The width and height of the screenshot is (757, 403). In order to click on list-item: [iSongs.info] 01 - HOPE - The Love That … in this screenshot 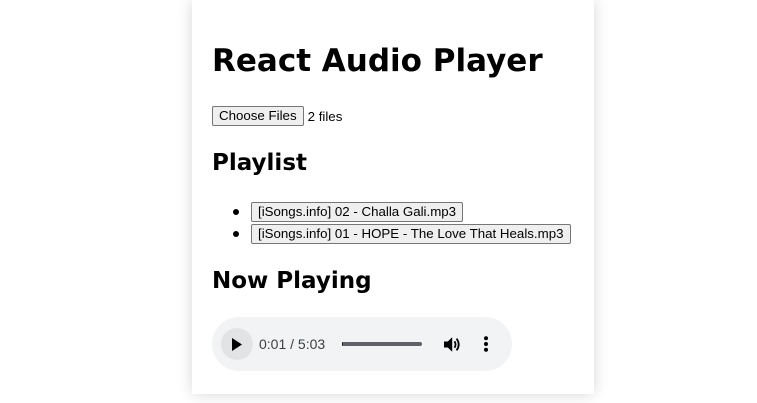, I will do `click(391, 234)`.